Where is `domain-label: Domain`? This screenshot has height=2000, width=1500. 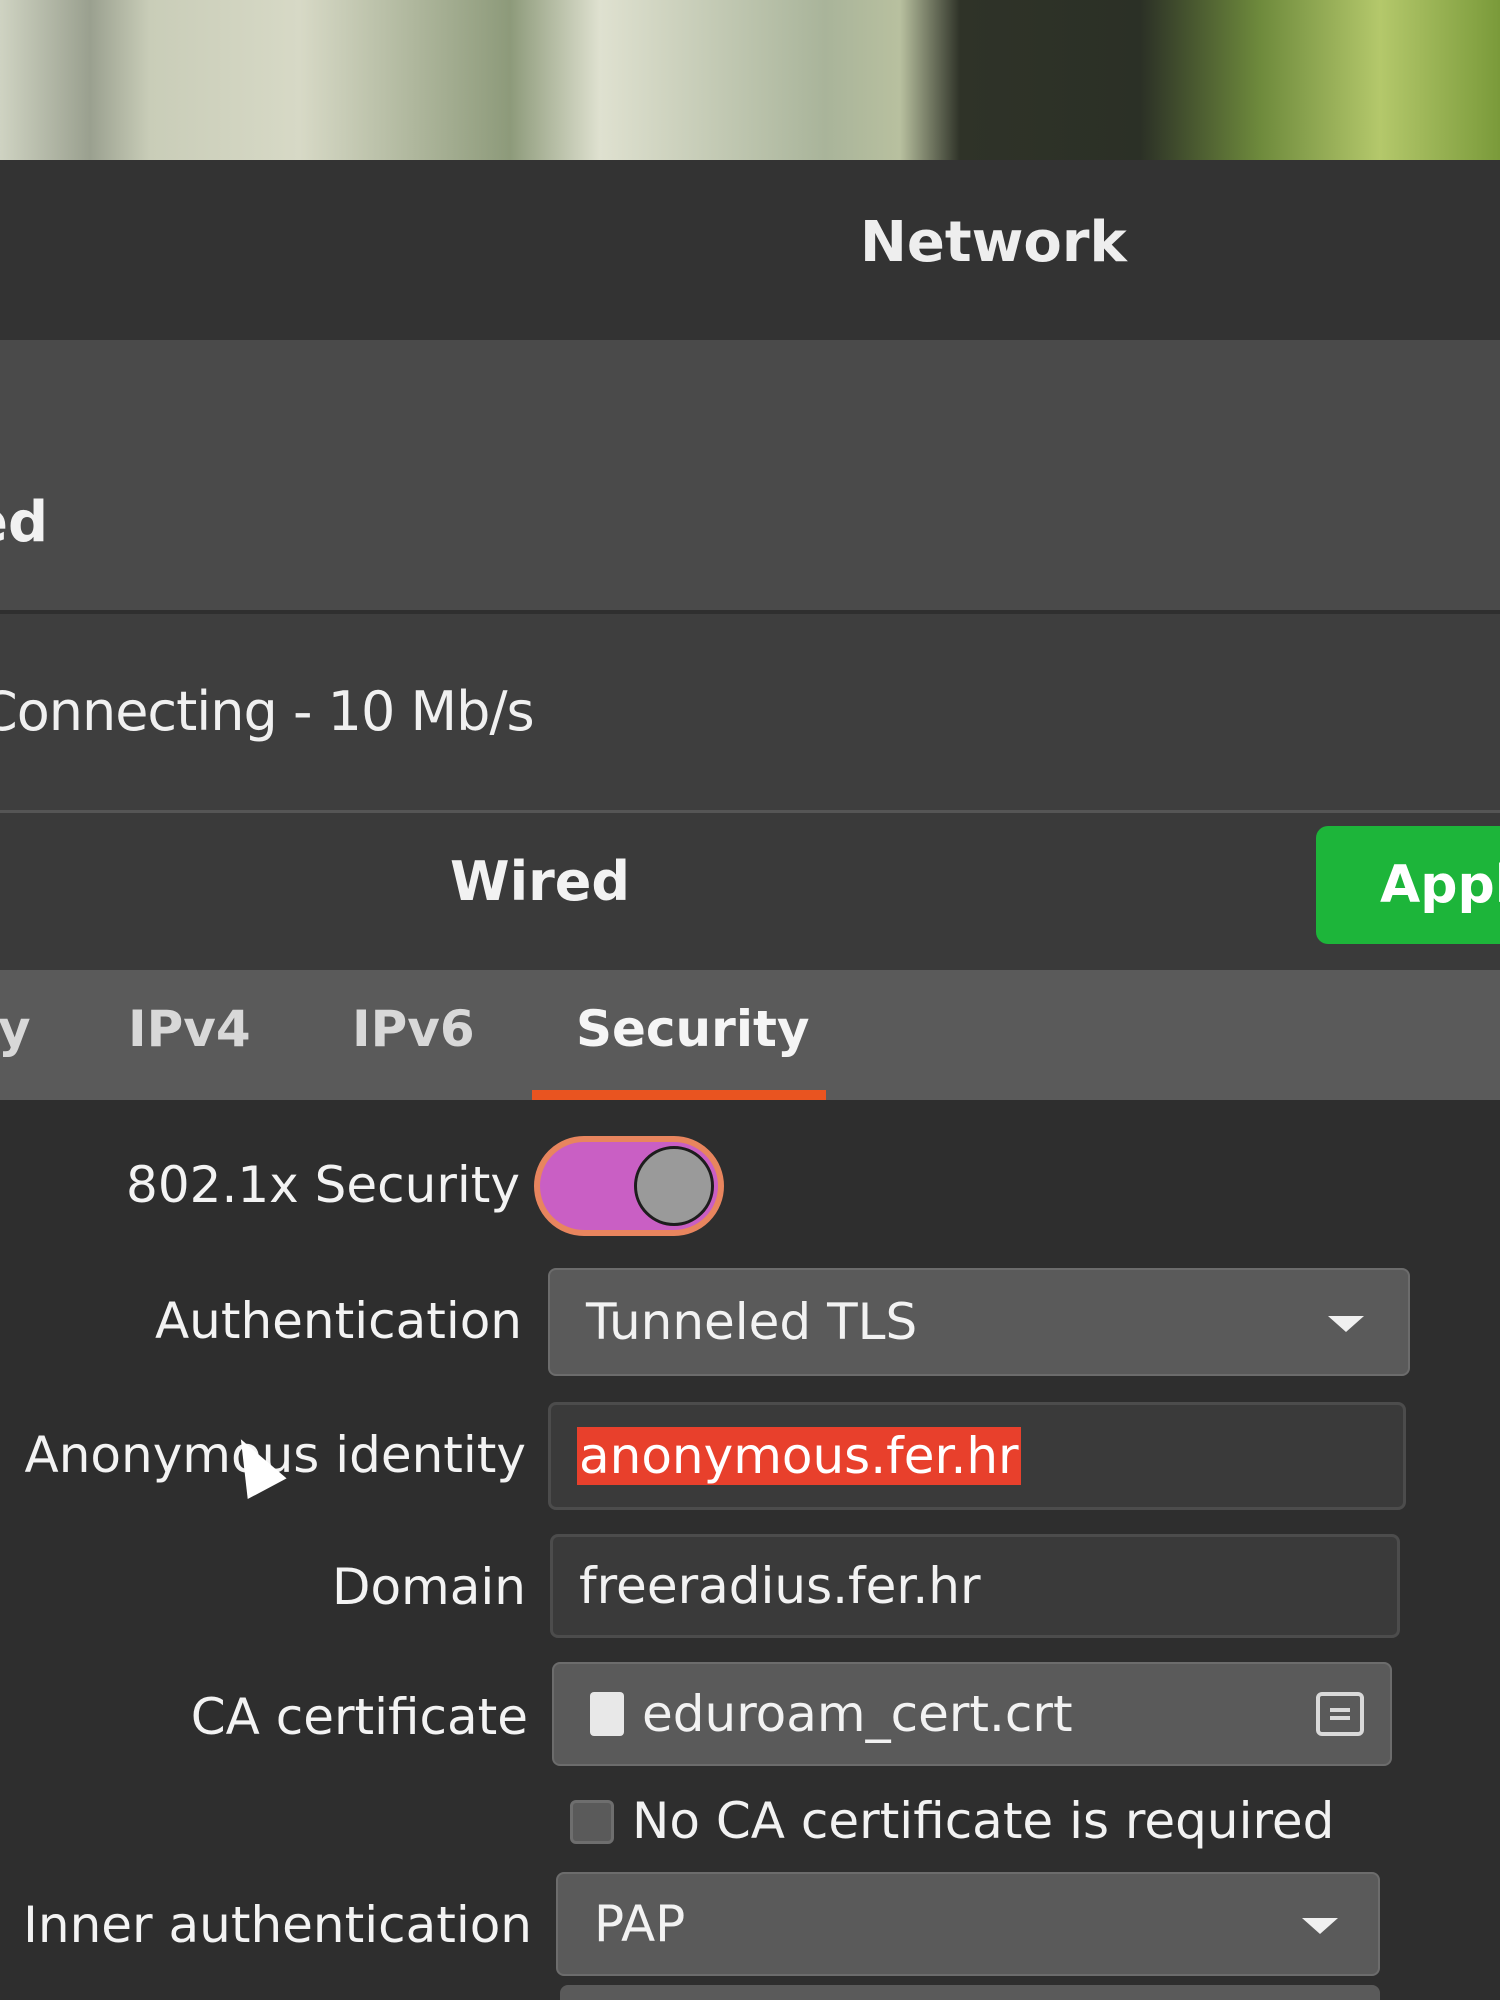 domain-label: Domain is located at coordinates (428, 1587).